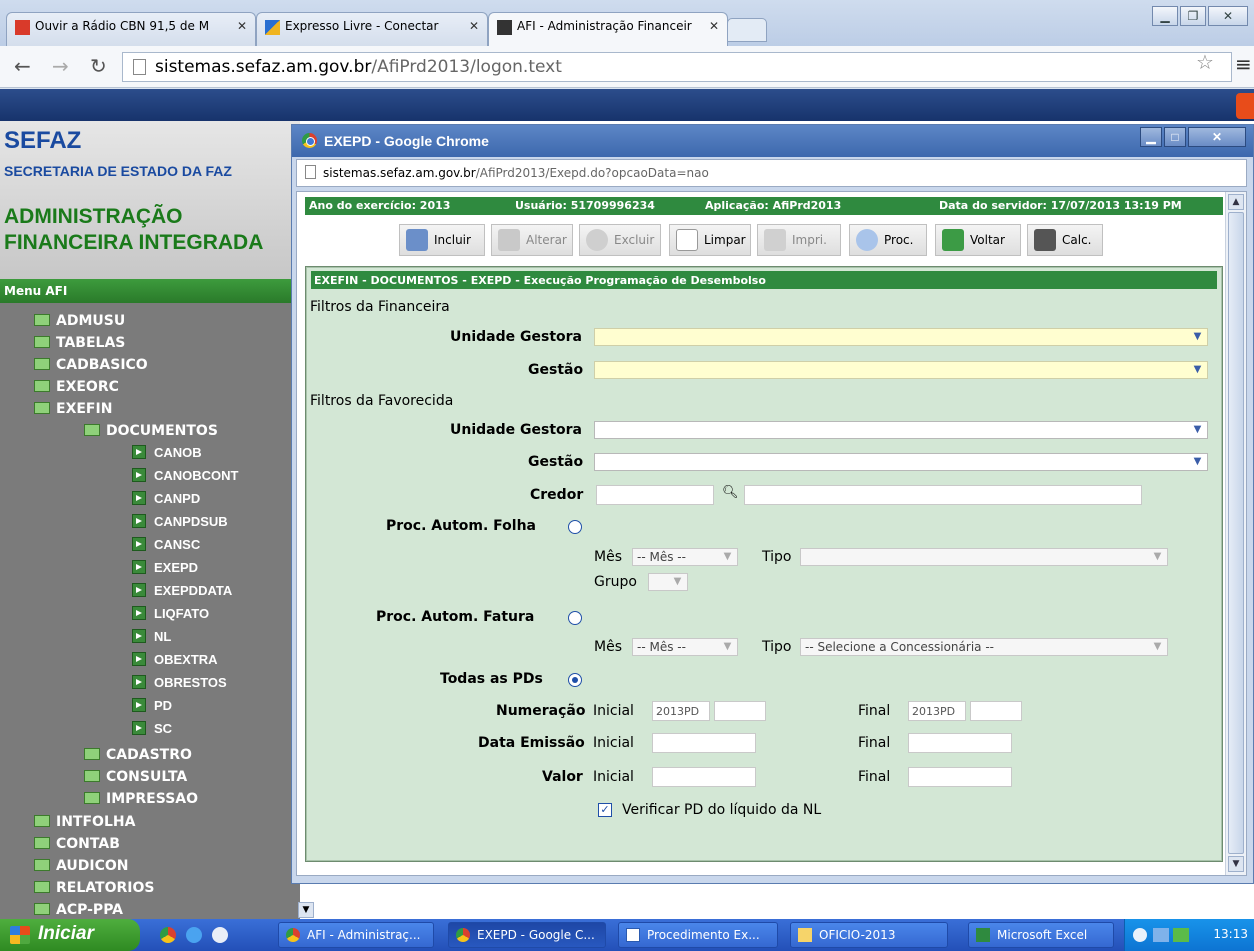 This screenshot has width=1254, height=951. I want to click on menu-item-admusu: ADMUSU, so click(79, 321).